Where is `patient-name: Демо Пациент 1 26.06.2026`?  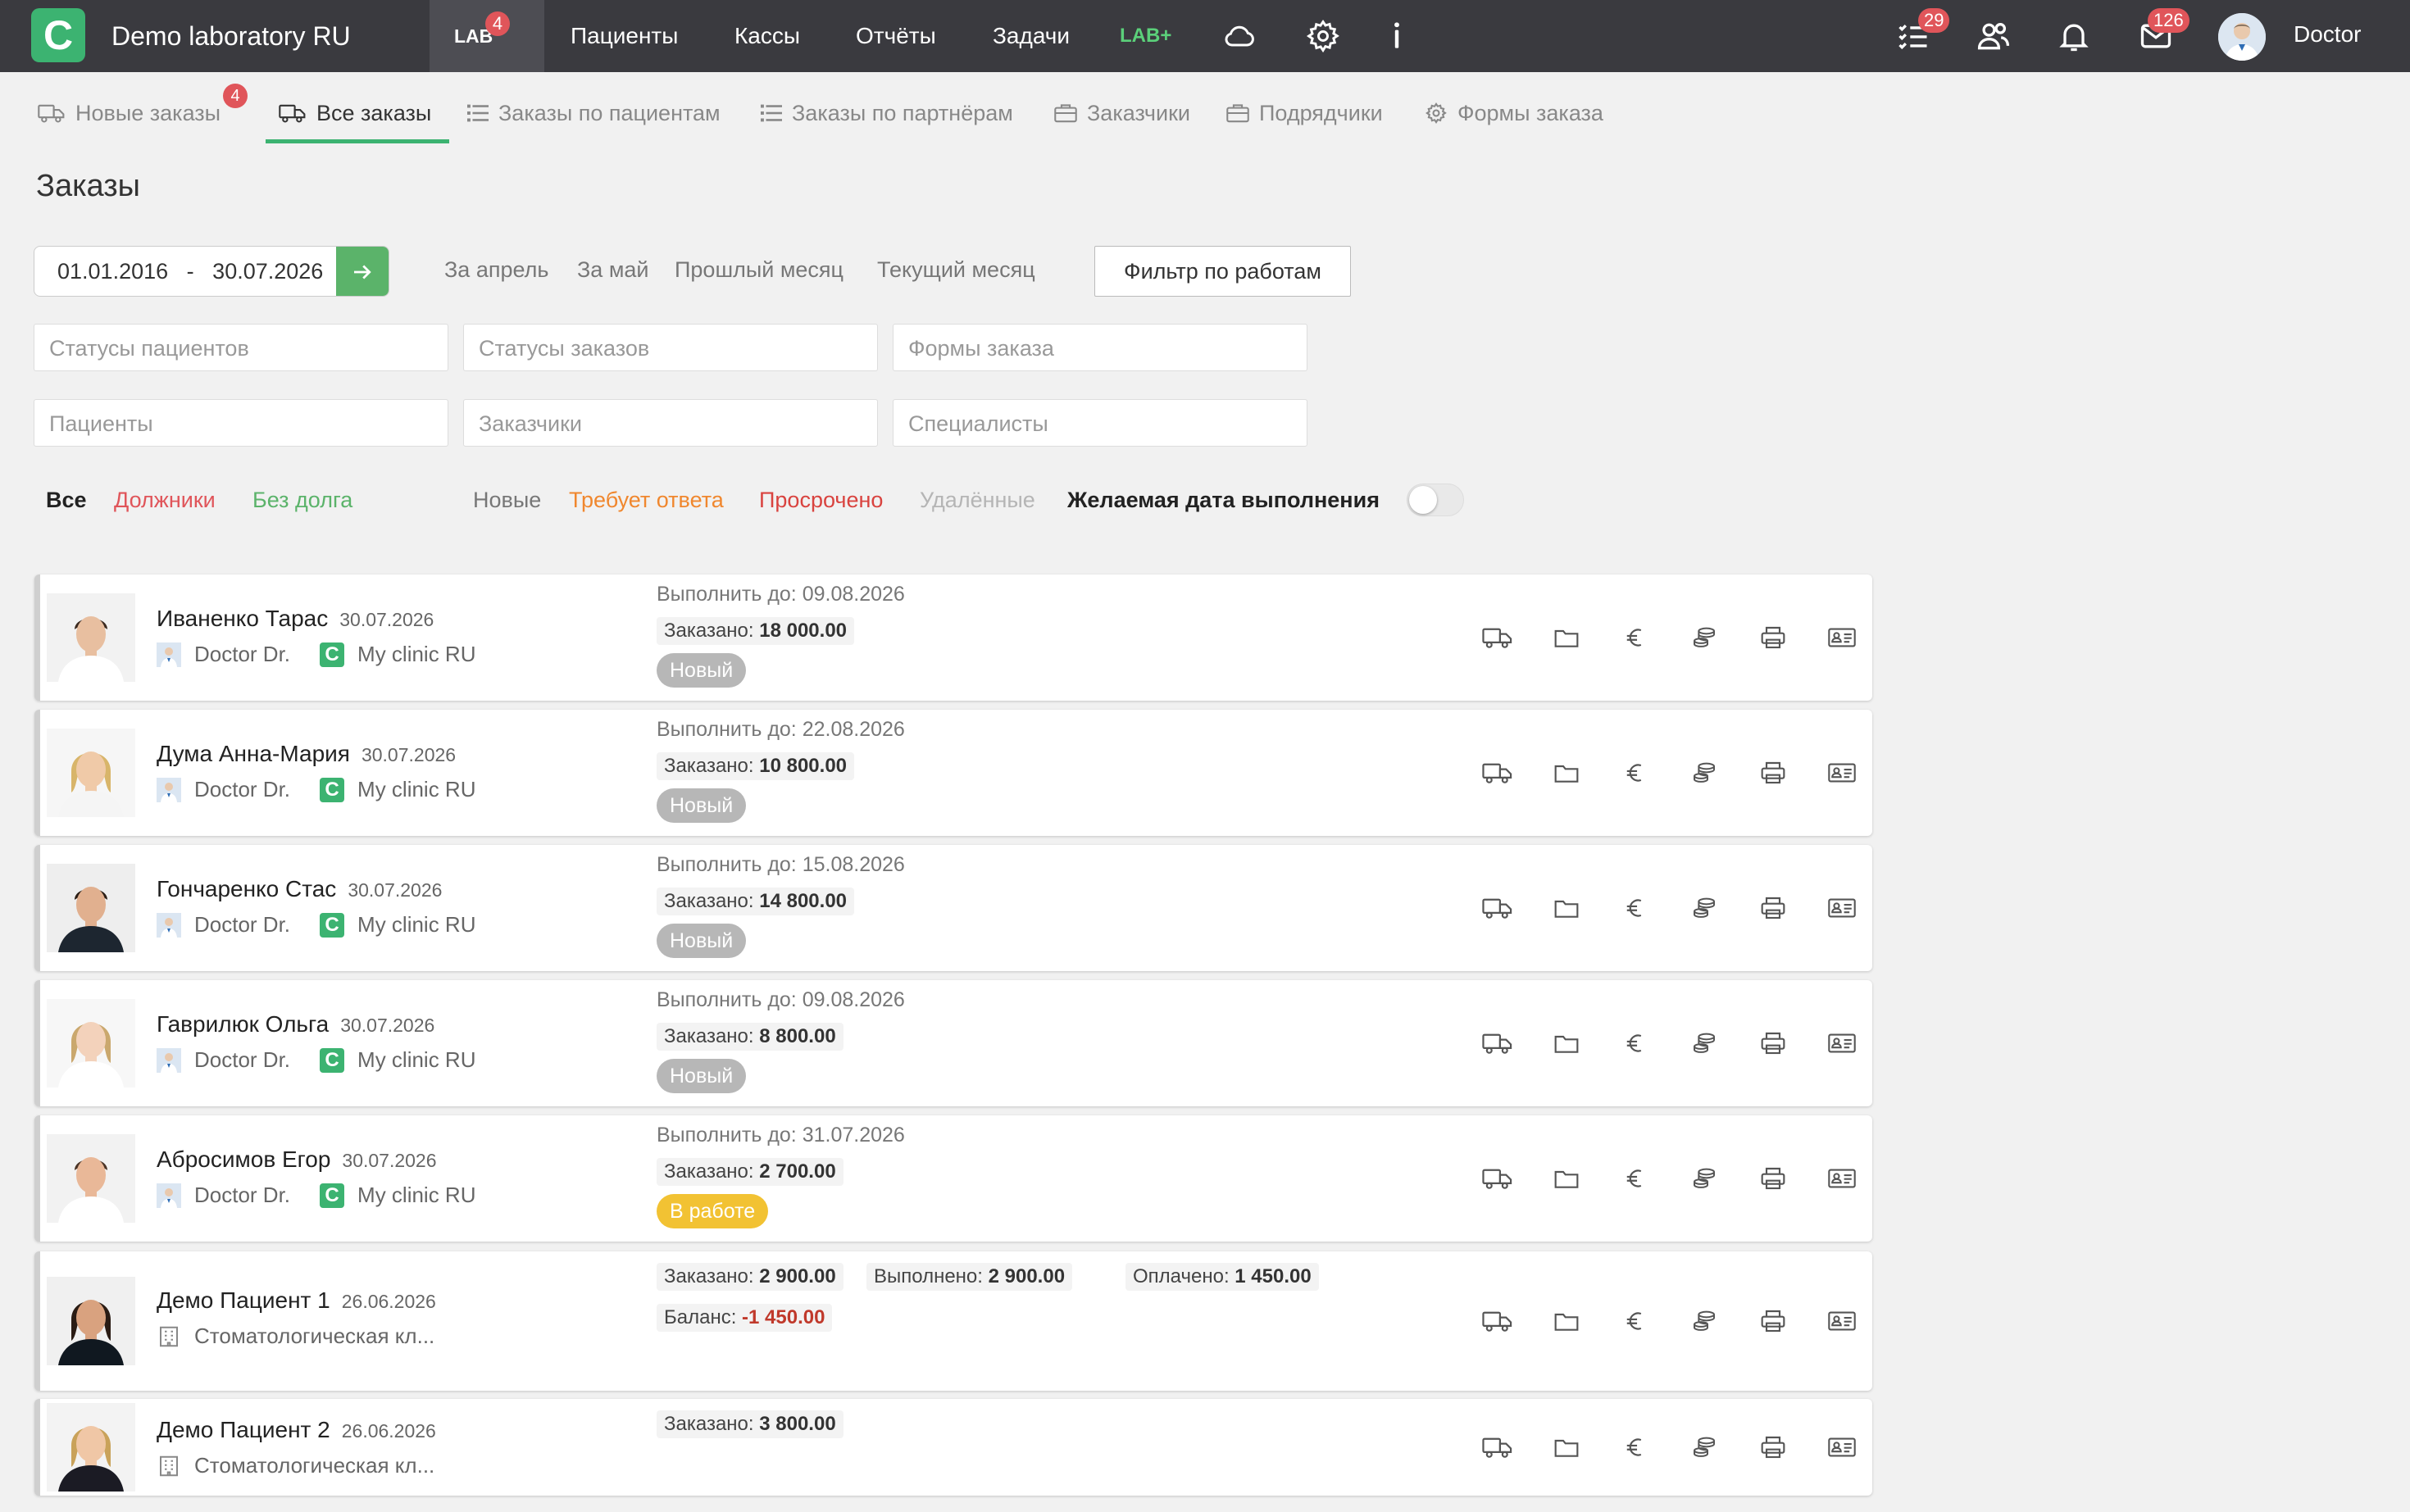 patient-name: Демо Пациент 1 26.06.2026 is located at coordinates (297, 1300).